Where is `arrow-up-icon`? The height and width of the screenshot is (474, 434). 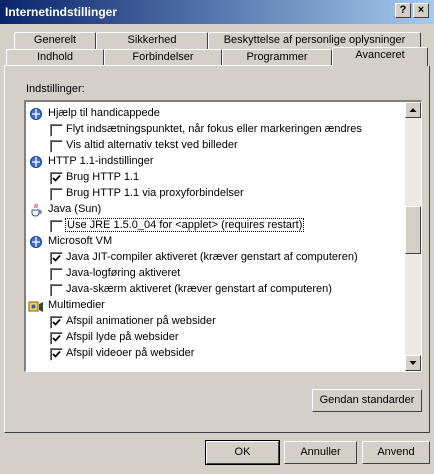 arrow-up-icon is located at coordinates (413, 110).